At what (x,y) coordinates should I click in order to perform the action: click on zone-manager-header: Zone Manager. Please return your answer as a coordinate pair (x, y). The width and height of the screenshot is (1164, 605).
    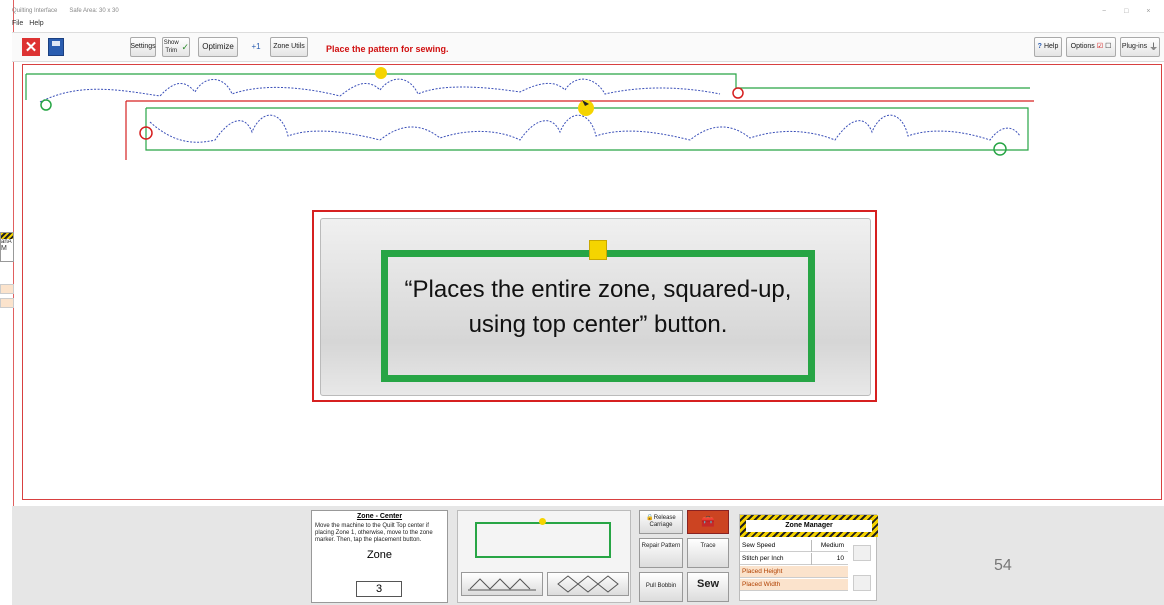
    Looking at the image, I should click on (809, 526).